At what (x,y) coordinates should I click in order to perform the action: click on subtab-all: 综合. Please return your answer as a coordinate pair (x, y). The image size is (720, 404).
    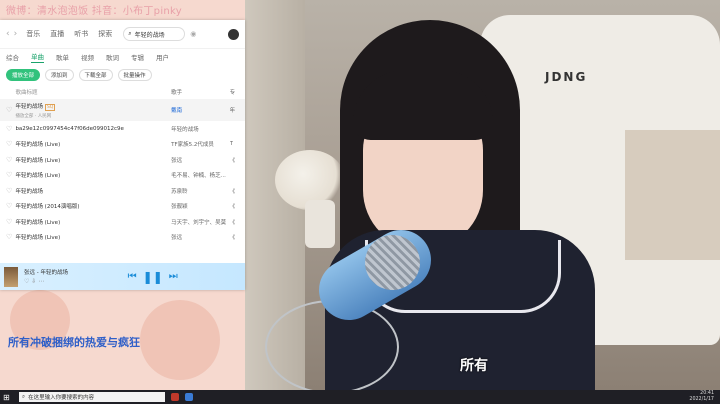
    Looking at the image, I should click on (12, 57).